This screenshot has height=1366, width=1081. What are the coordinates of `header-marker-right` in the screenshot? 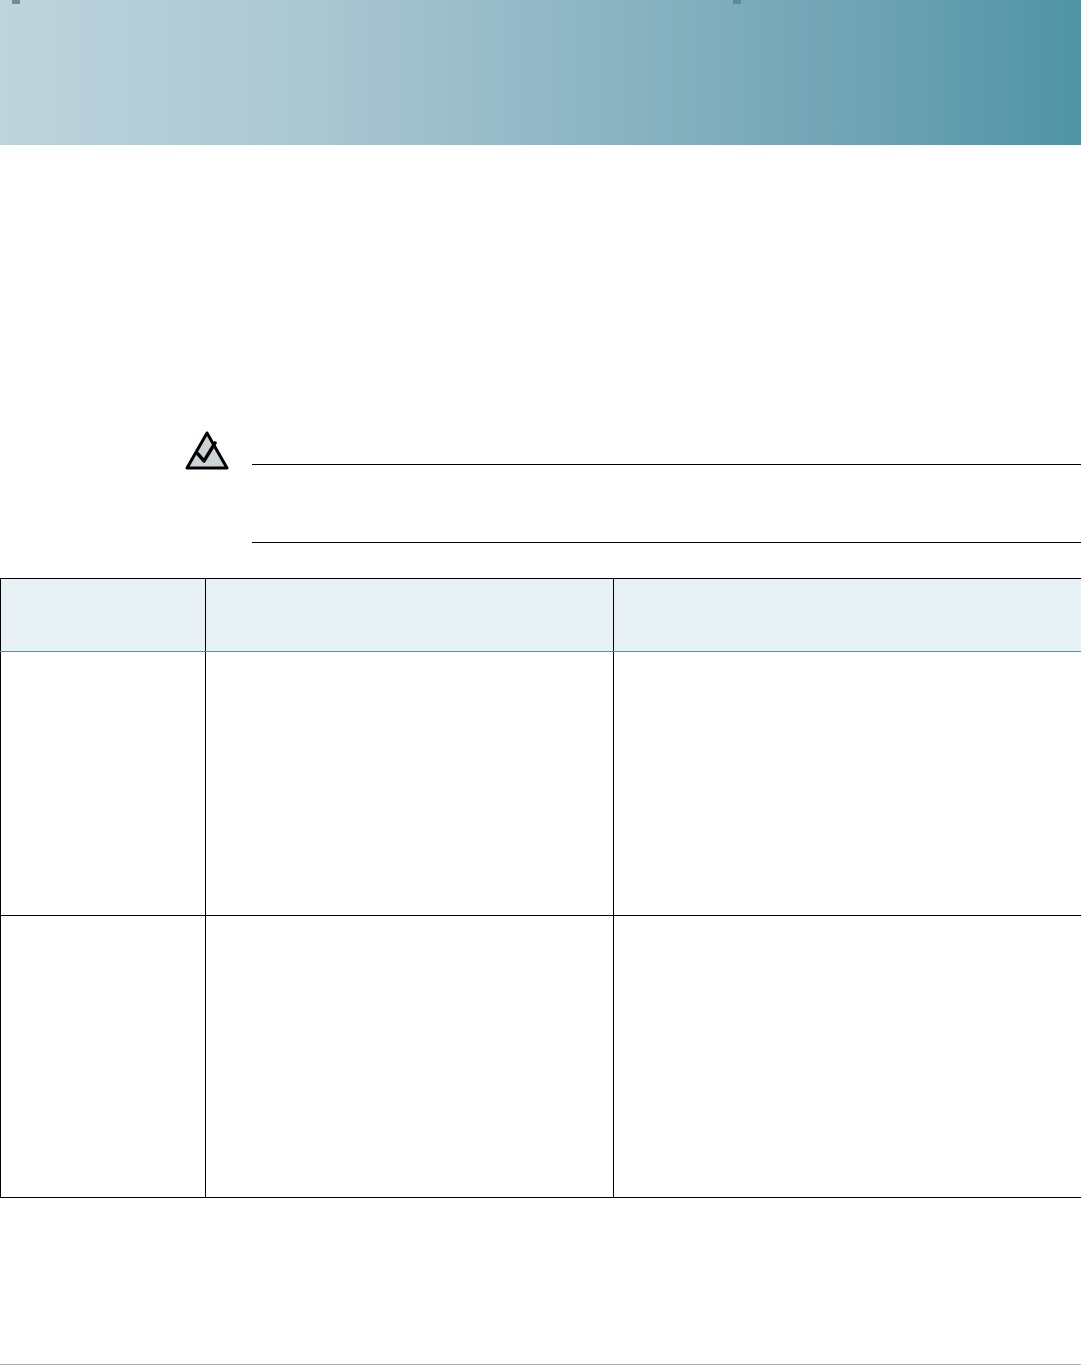 It's located at (737, 2).